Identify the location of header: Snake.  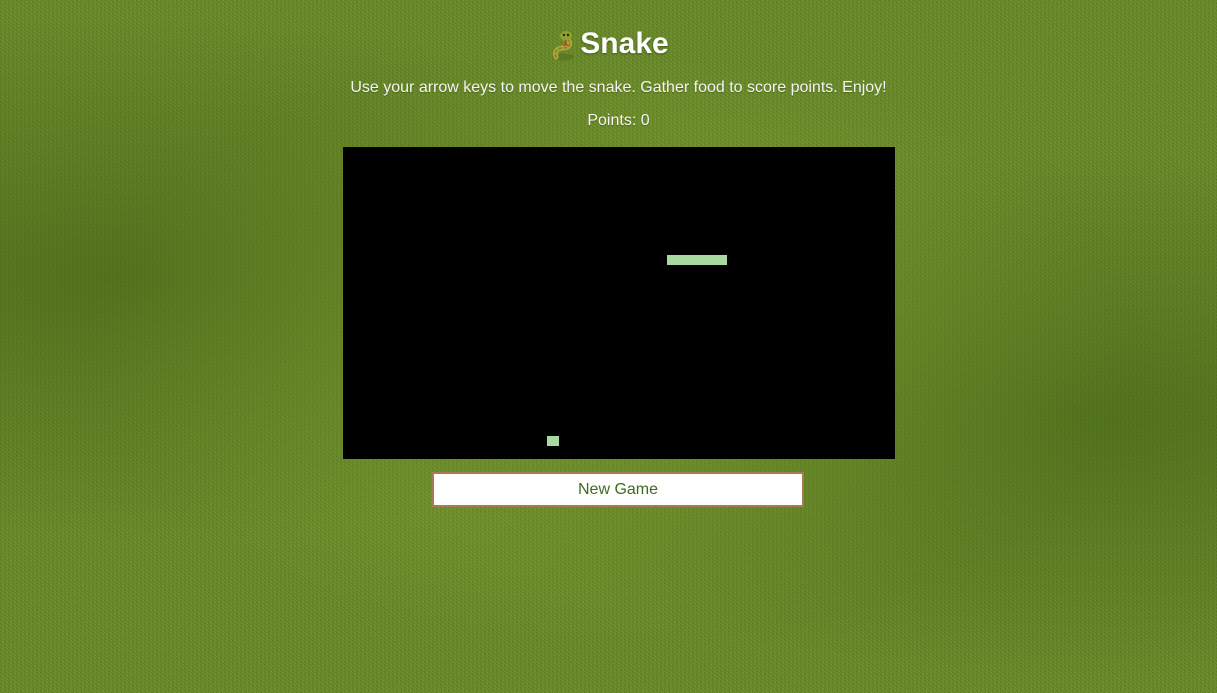
(608, 44).